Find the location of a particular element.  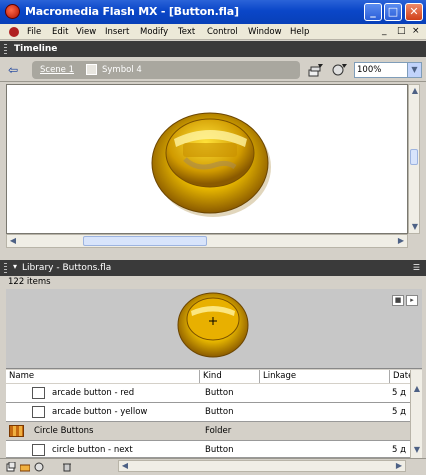

library-row: arcade button - red Button 5 д is located at coordinates (208, 393).